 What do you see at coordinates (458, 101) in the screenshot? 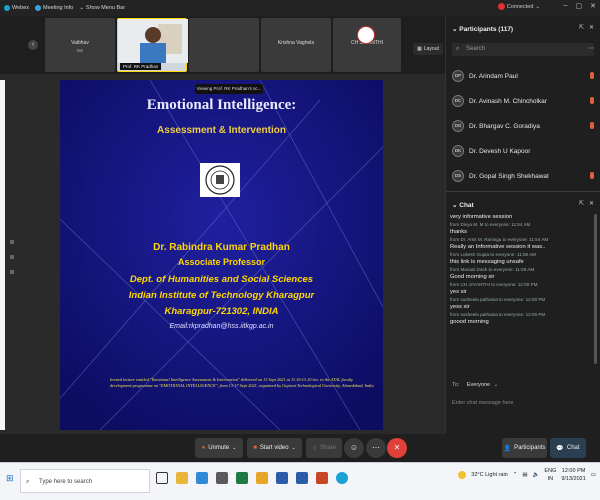
I see `avatar: DC` at bounding box center [458, 101].